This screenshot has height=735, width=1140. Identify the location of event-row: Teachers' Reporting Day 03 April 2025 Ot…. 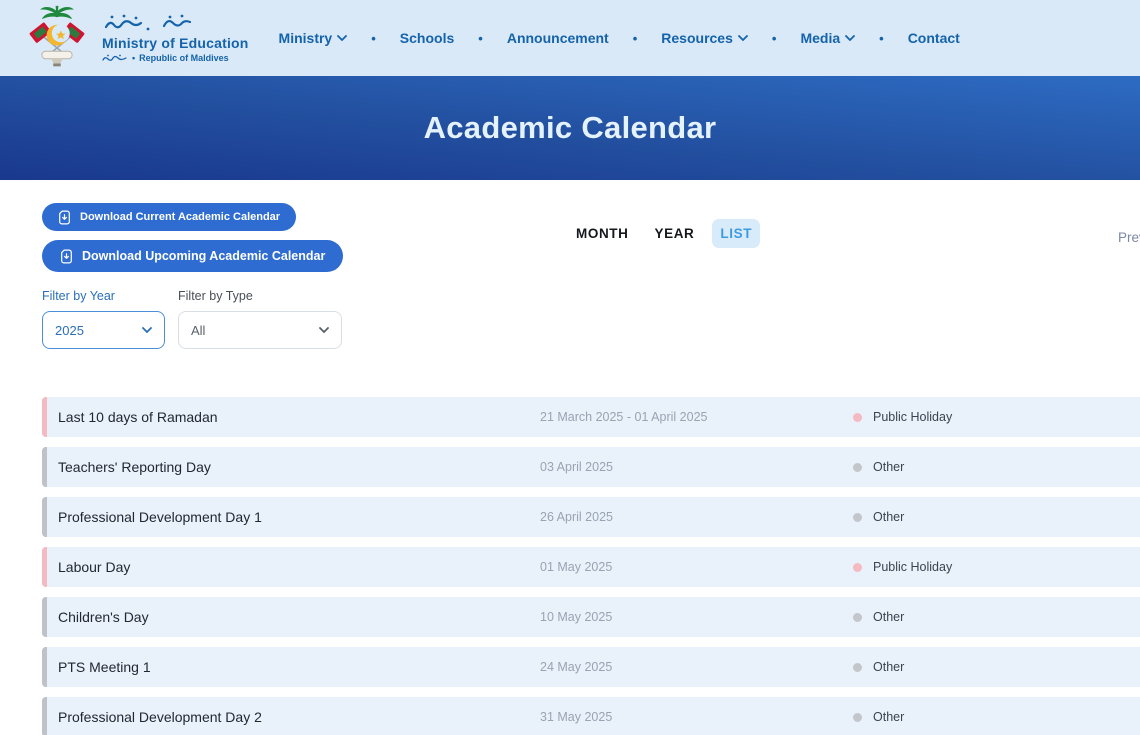
(591, 467).